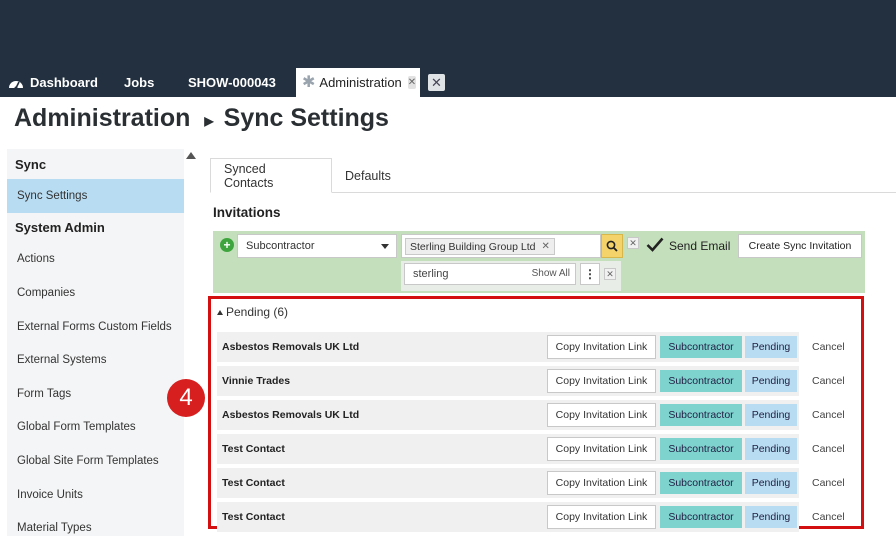  I want to click on tab-defaults: Defaults, so click(368, 175).